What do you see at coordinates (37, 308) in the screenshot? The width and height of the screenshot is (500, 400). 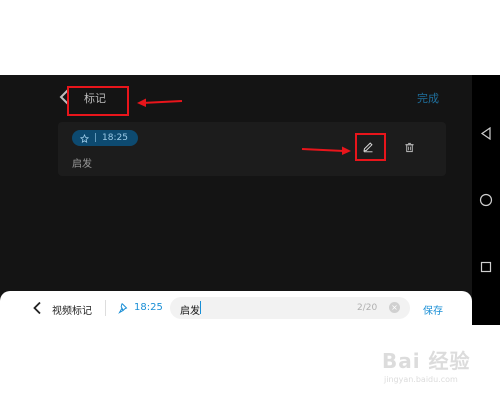 I see `sheet-back-chevron-icon` at bounding box center [37, 308].